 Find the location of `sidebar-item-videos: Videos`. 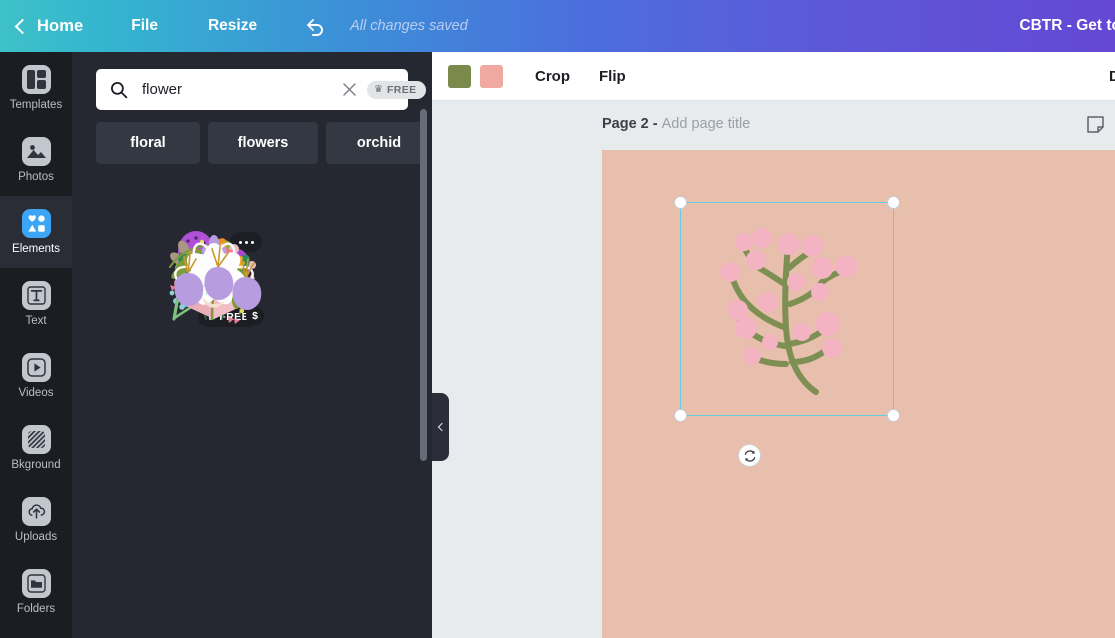

sidebar-item-videos: Videos is located at coordinates (36, 376).